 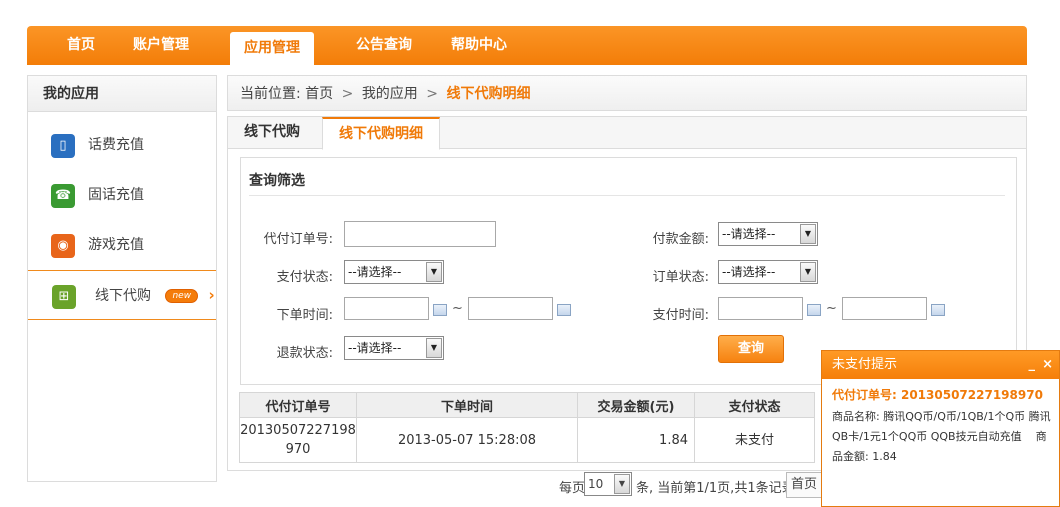 I want to click on sidebar: 我的应用 ▯ 话费充值 ☎ 固话充值 ◉ 游戏充值 ⊞ 线下代购 new ›, so click(x=122, y=278).